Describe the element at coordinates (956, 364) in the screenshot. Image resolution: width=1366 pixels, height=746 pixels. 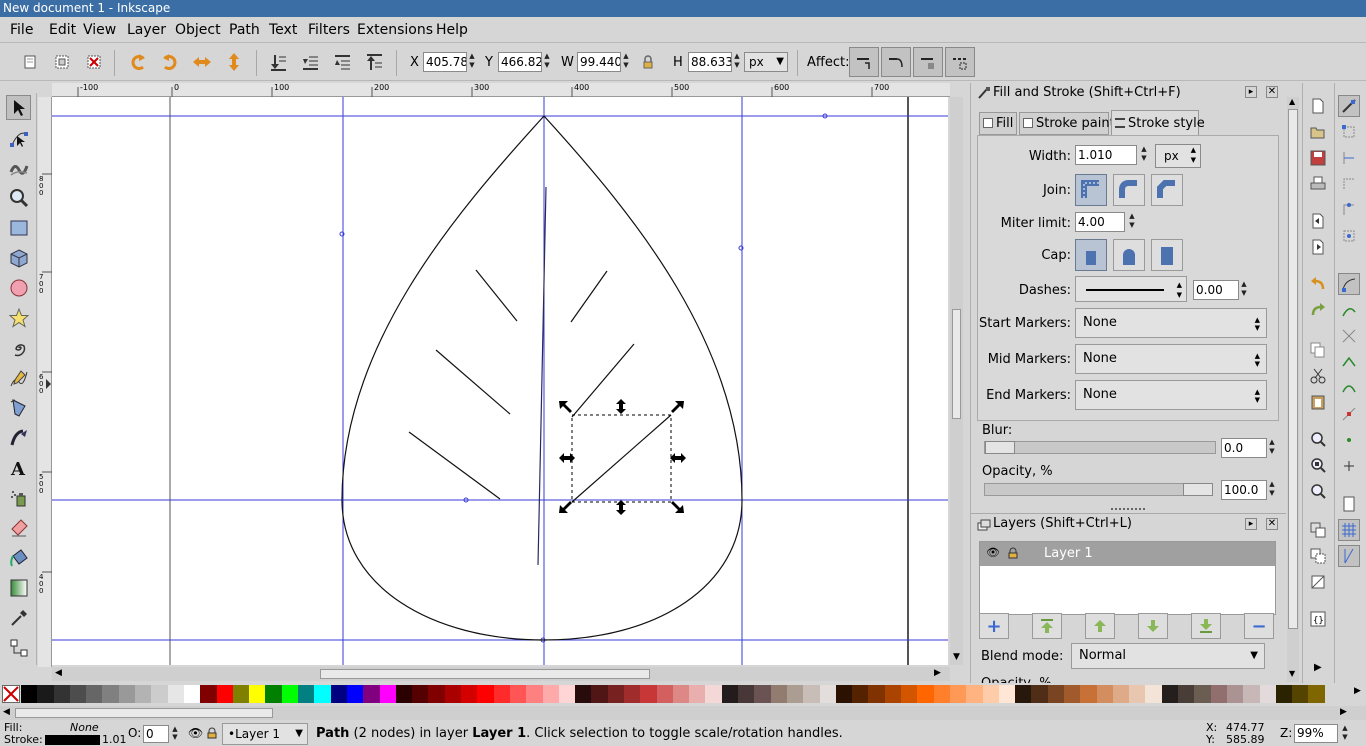
I see `vertical-scroll-thumb` at that location.